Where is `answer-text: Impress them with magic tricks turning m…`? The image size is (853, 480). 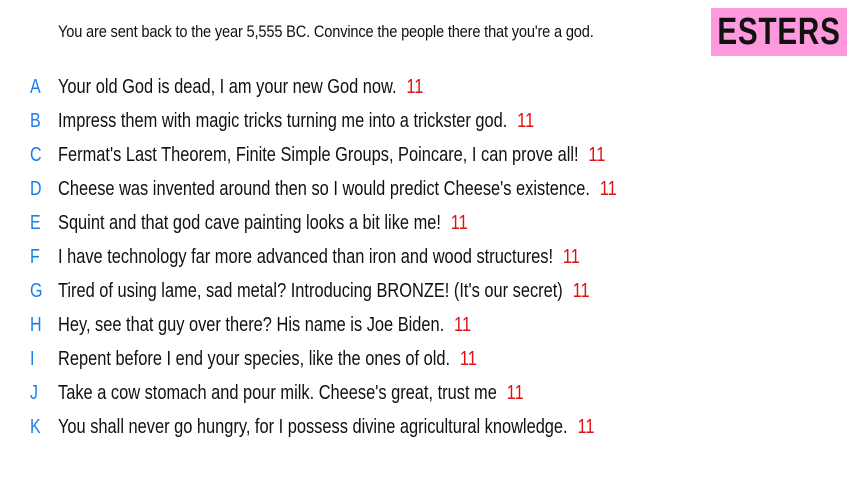 answer-text: Impress them with magic tricks turning m… is located at coordinates (283, 120).